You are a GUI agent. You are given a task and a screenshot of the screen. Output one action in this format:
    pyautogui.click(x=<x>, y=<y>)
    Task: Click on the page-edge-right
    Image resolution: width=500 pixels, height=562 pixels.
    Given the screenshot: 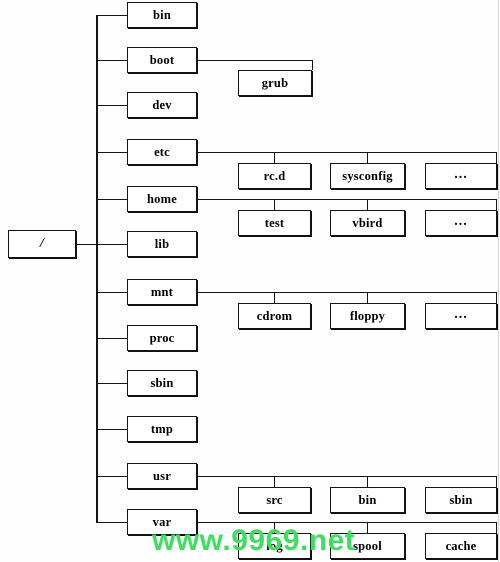 What is the action you would take?
    pyautogui.click(x=498, y=281)
    